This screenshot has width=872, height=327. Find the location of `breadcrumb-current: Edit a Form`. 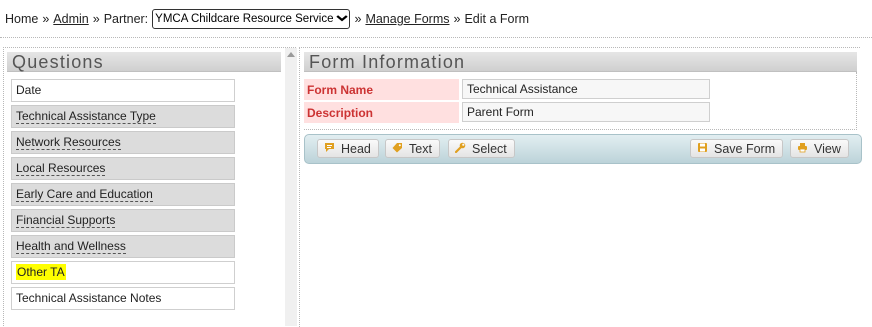

breadcrumb-current: Edit a Form is located at coordinates (497, 19).